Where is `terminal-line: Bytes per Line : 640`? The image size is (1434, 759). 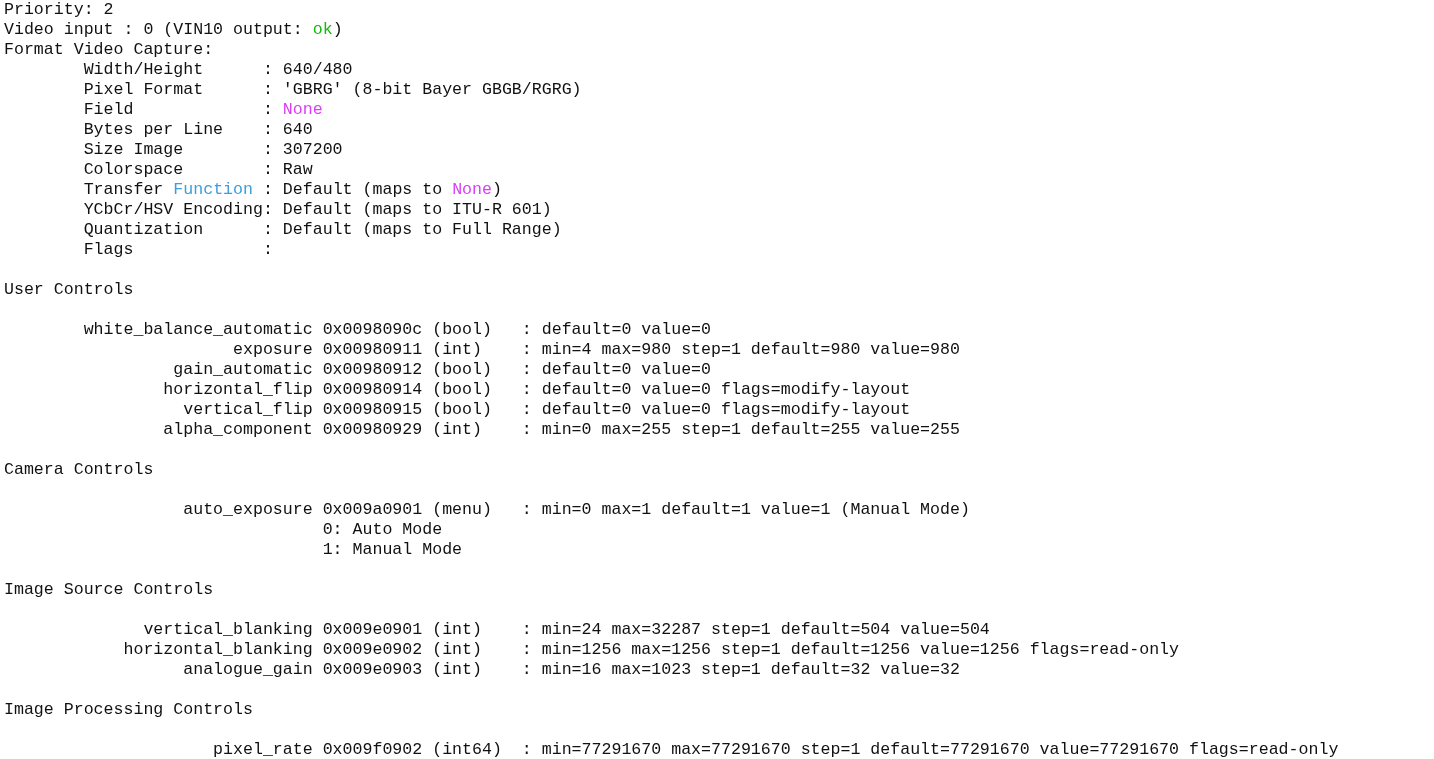 terminal-line: Bytes per Line : 640 is located at coordinates (197, 130).